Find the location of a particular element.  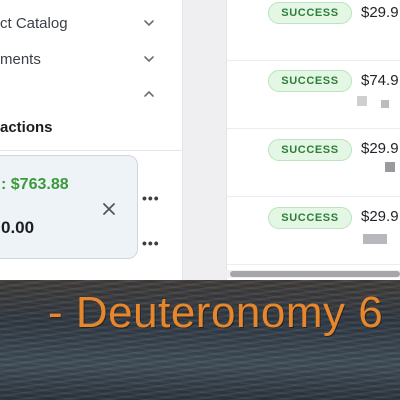

sidebar-item-label: ct Catalog is located at coordinates (34, 23).